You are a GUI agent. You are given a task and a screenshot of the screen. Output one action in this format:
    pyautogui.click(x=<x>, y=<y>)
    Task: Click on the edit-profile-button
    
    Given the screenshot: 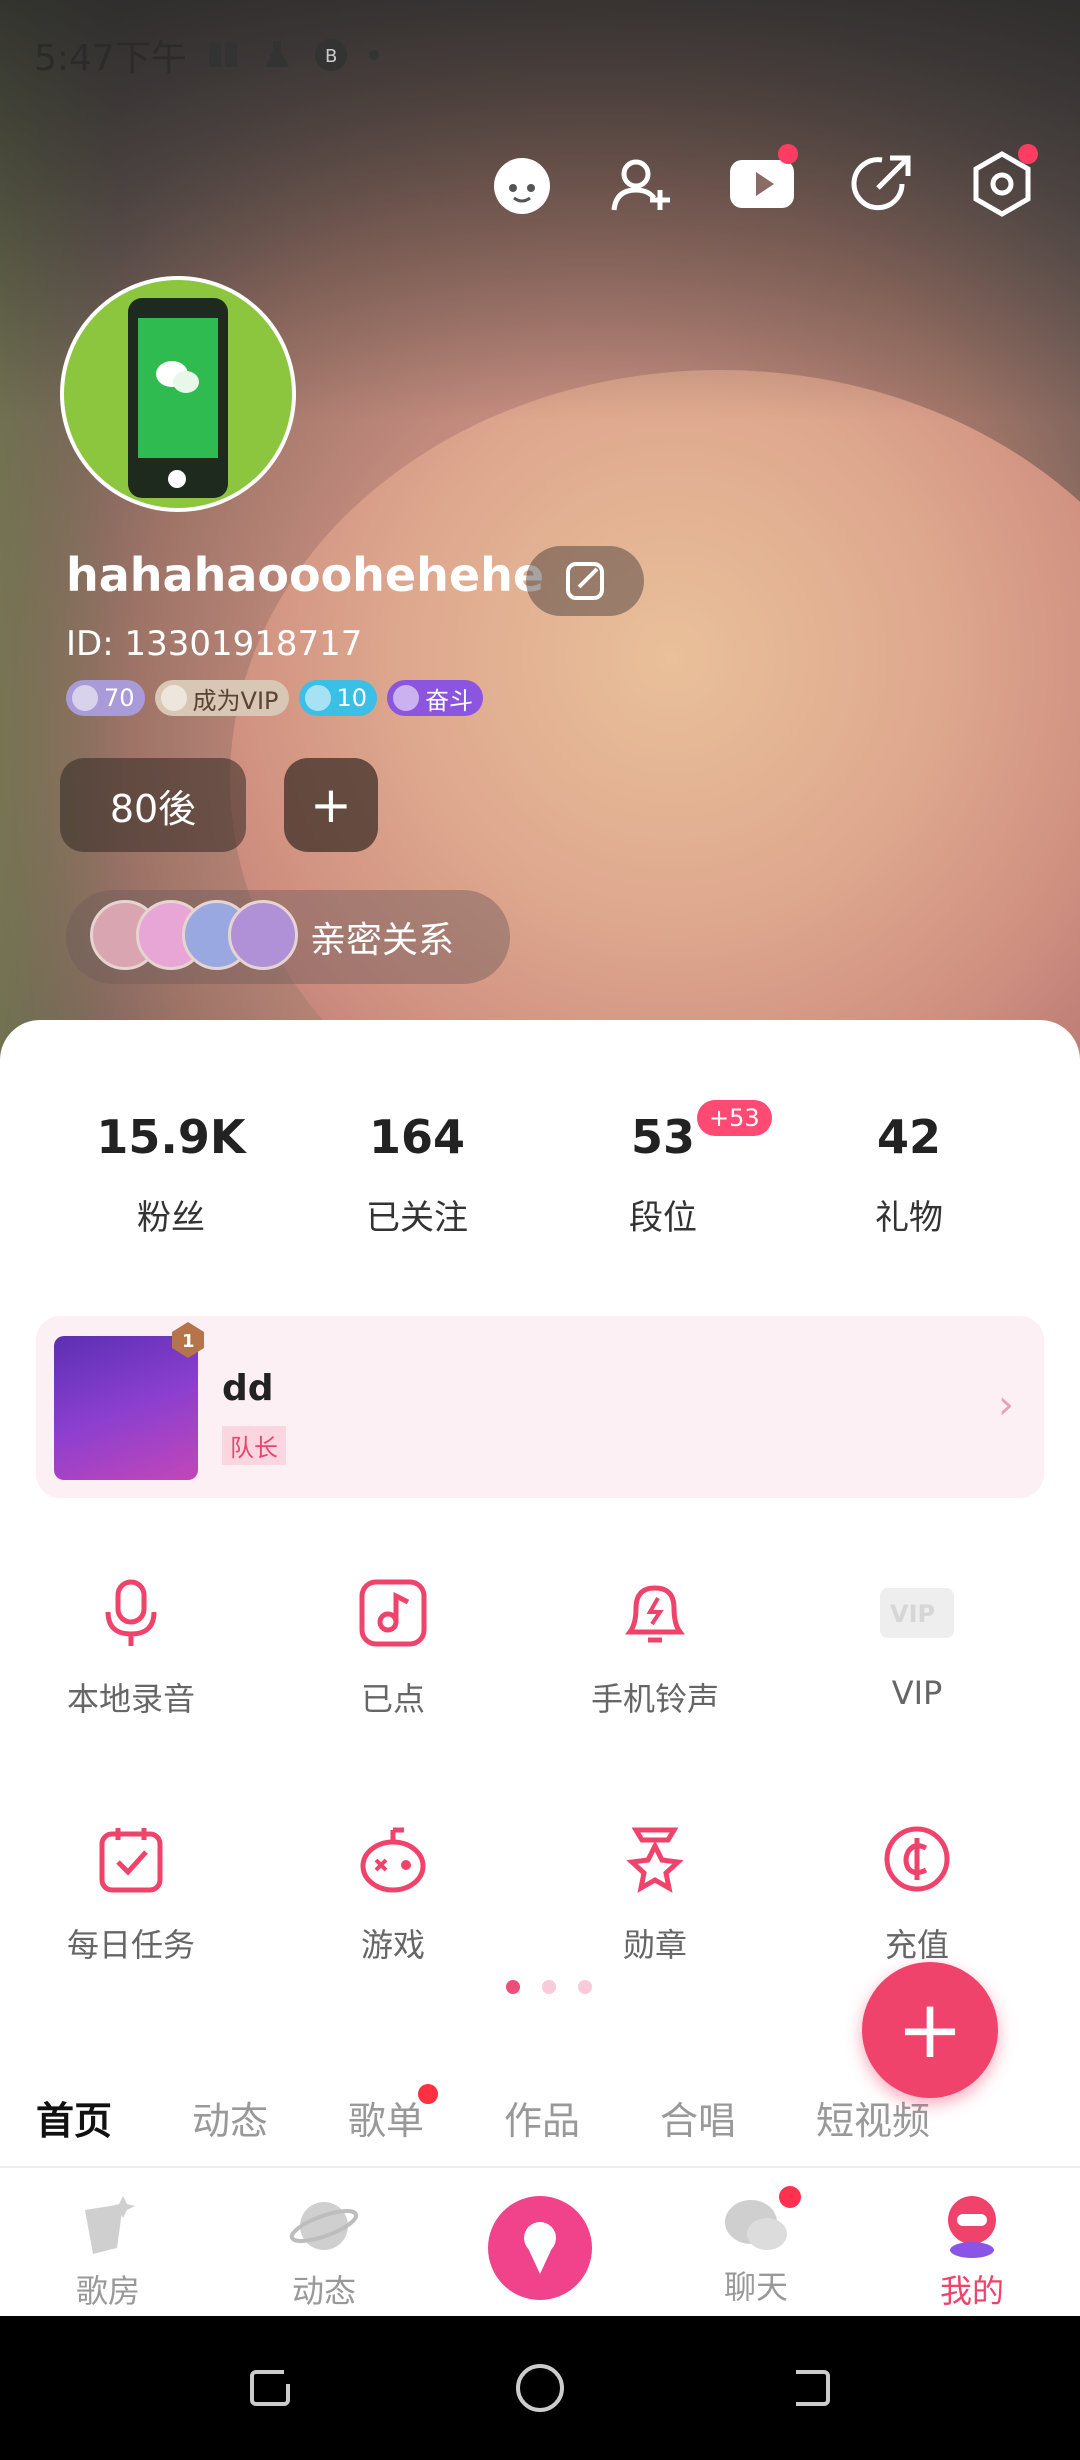 What is the action you would take?
    pyautogui.click(x=585, y=581)
    